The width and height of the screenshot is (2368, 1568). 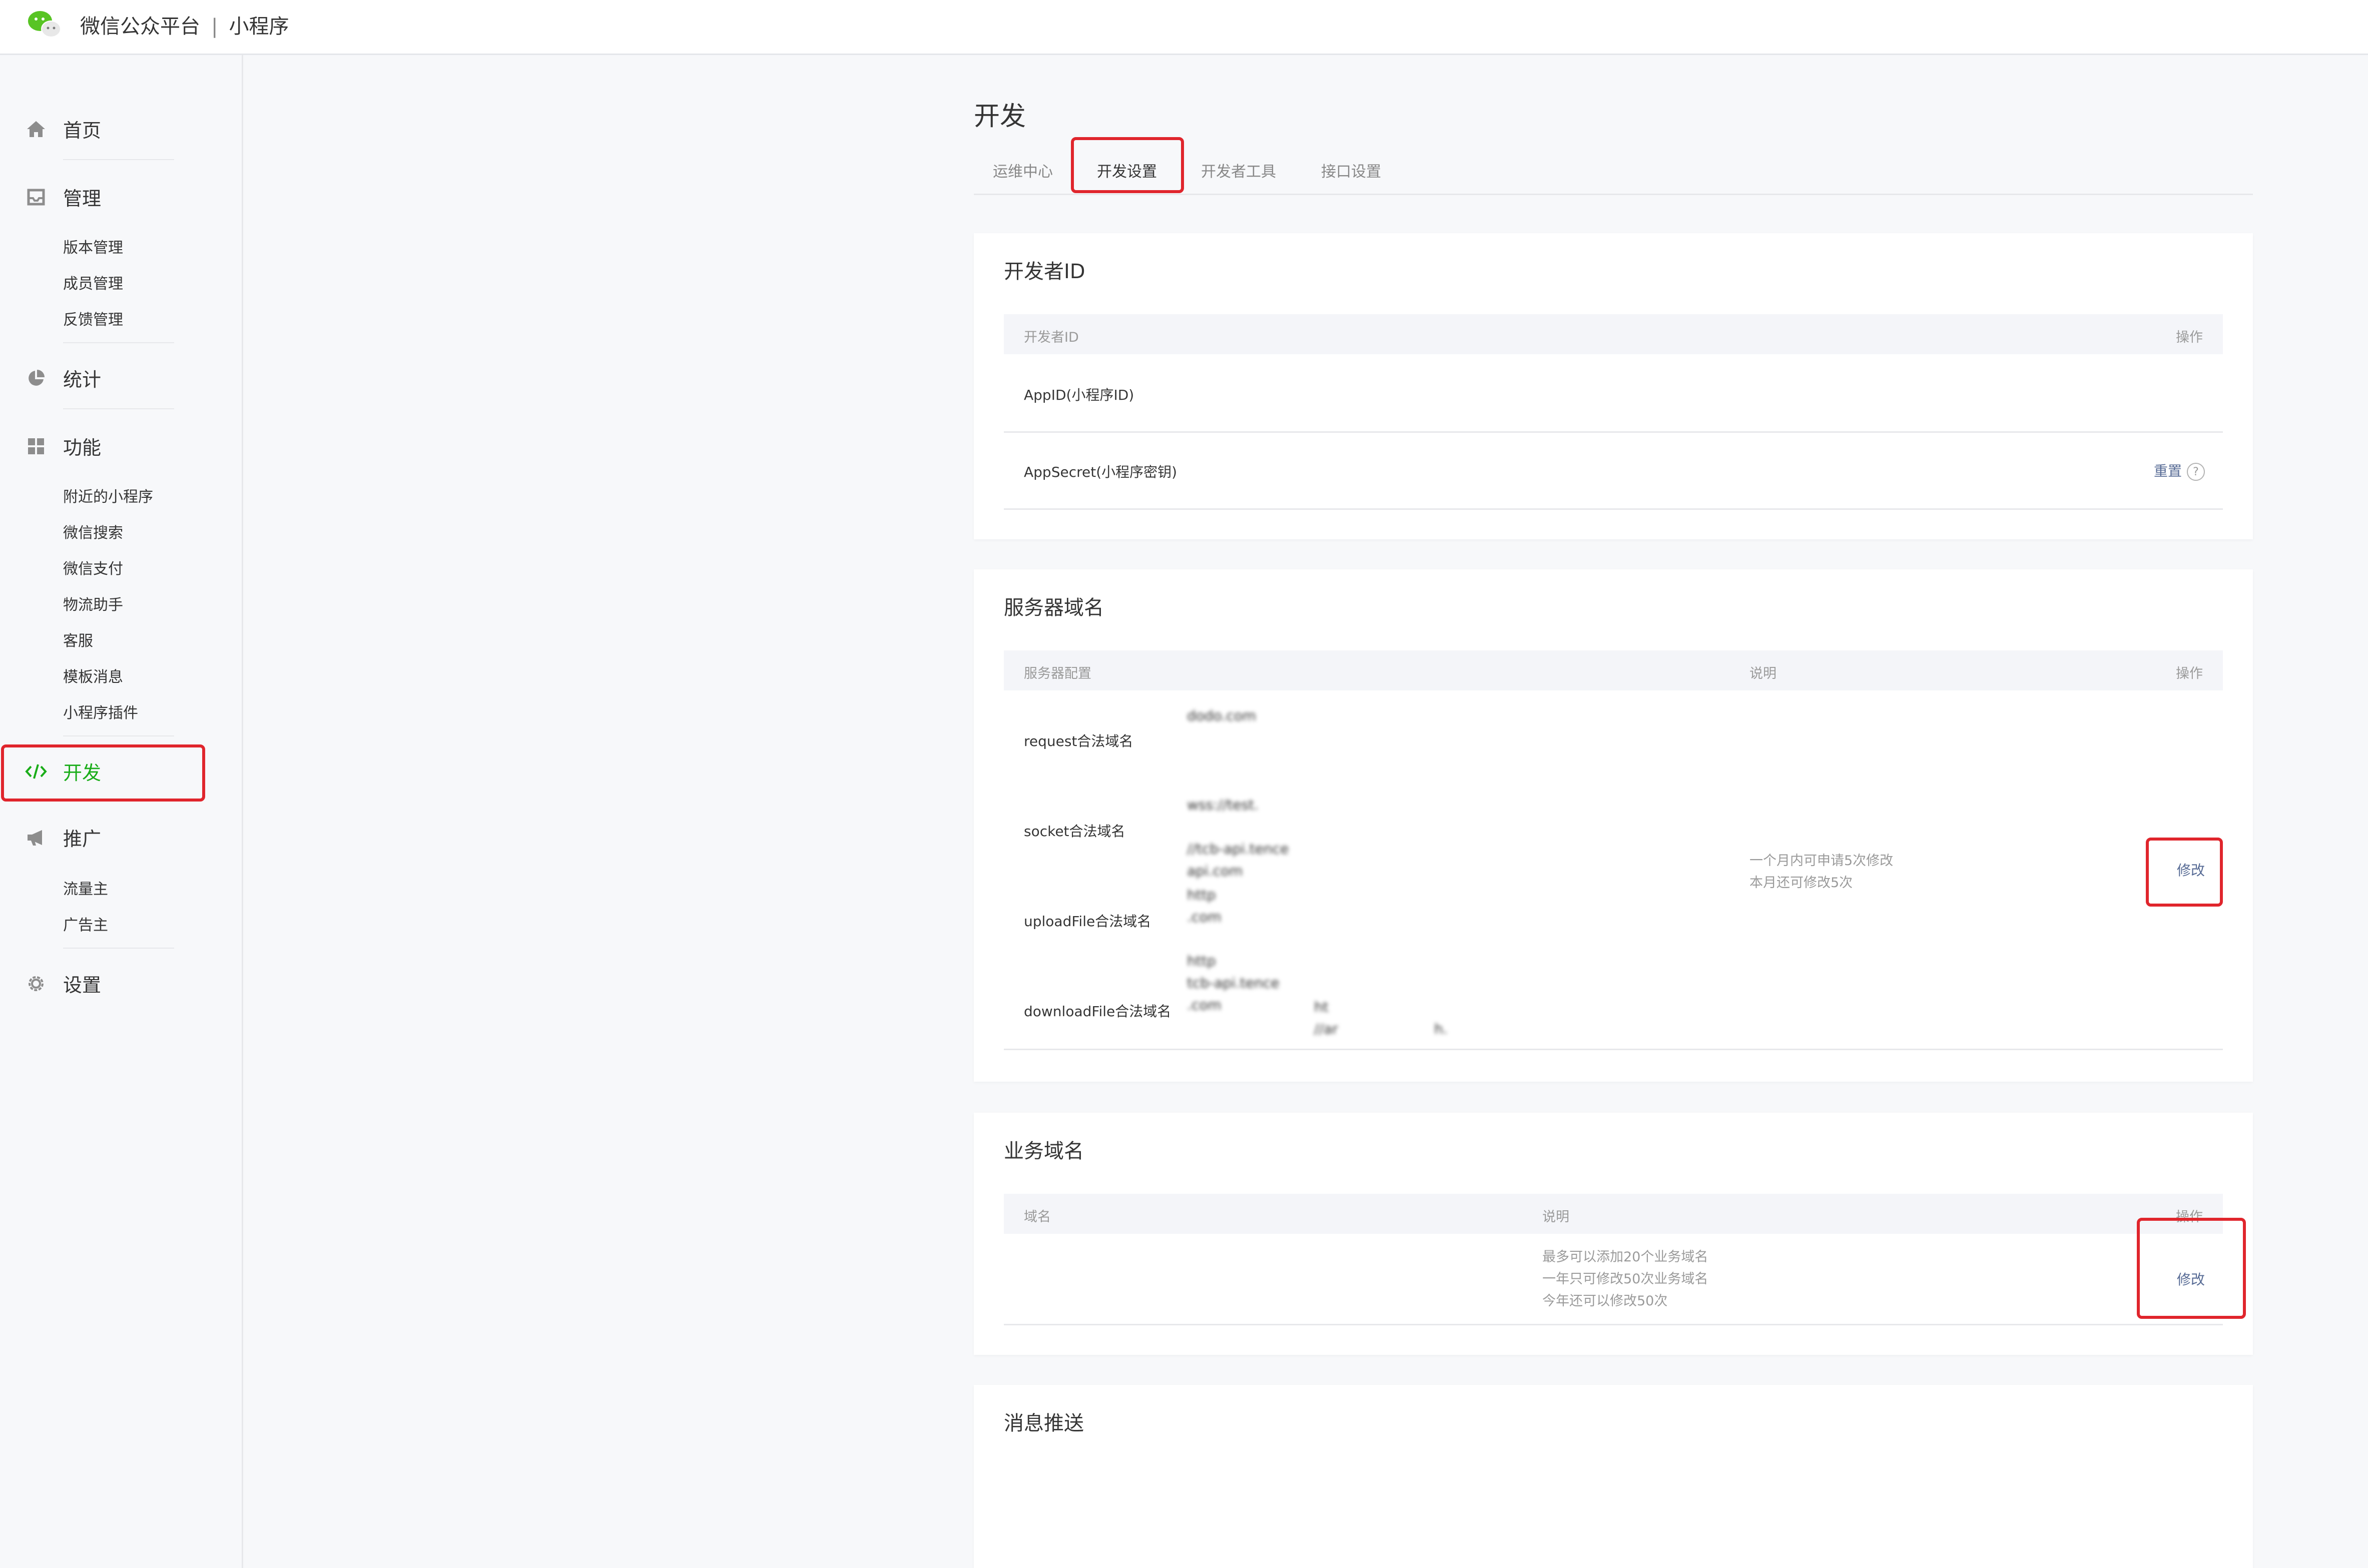 What do you see at coordinates (1044, 271) in the screenshot?
I see `developer-id-title: 开发者ID` at bounding box center [1044, 271].